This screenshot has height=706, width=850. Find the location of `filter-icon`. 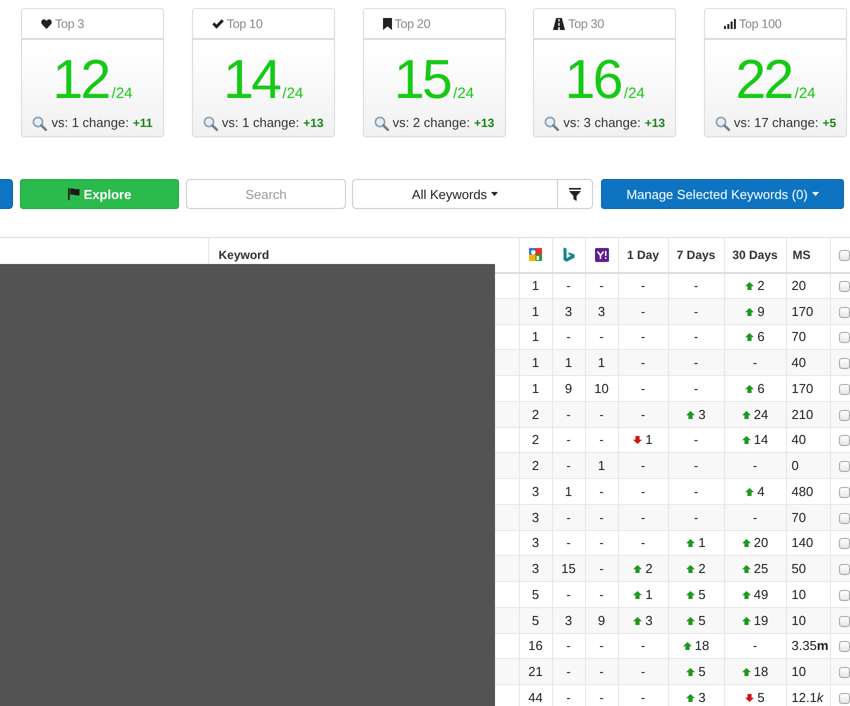

filter-icon is located at coordinates (575, 194).